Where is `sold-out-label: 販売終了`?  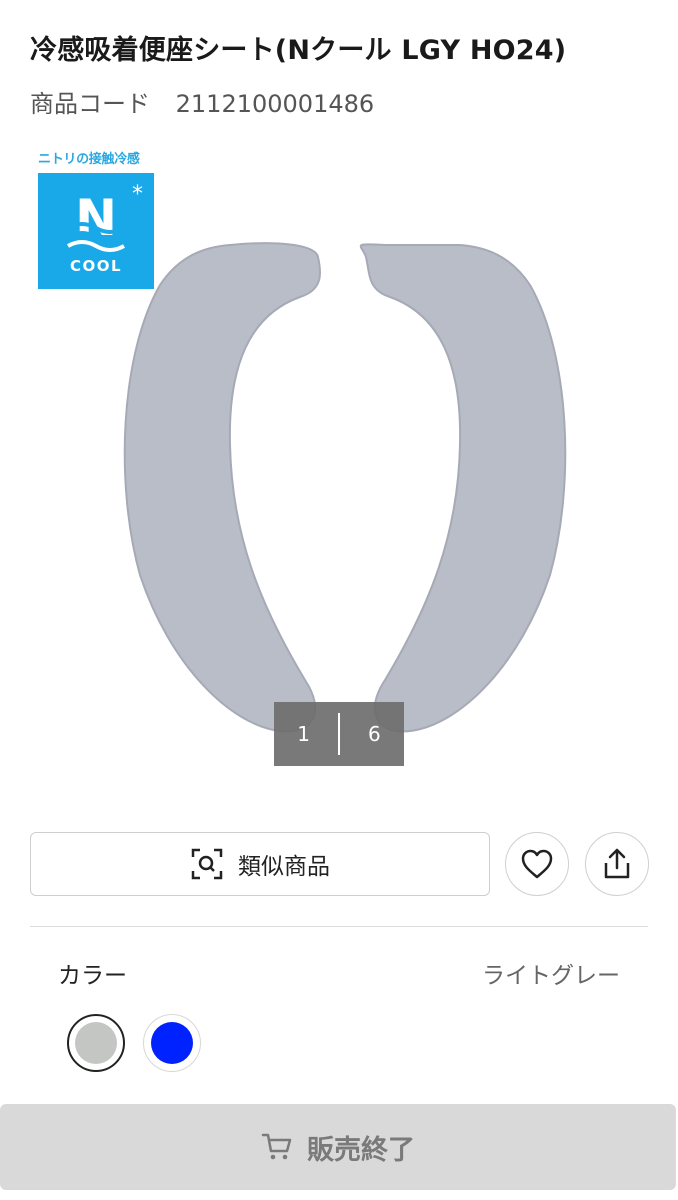 sold-out-label: 販売終了 is located at coordinates (361, 1150).